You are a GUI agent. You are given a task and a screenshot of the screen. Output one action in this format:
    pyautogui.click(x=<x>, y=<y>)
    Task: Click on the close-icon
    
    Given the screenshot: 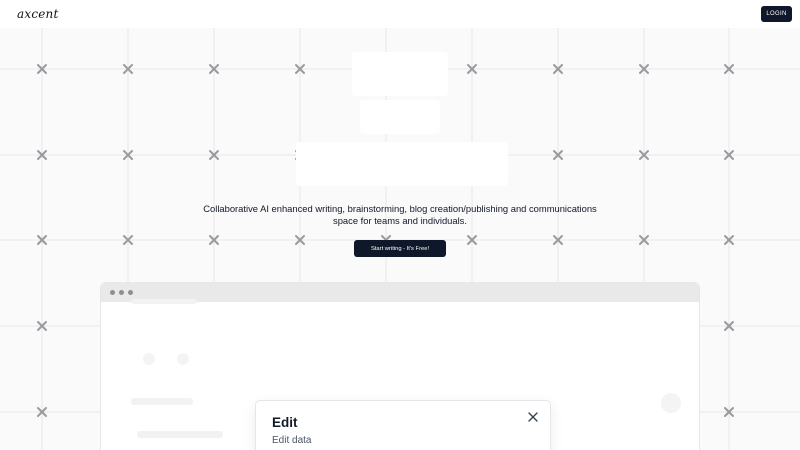 What is the action you would take?
    pyautogui.click(x=533, y=417)
    